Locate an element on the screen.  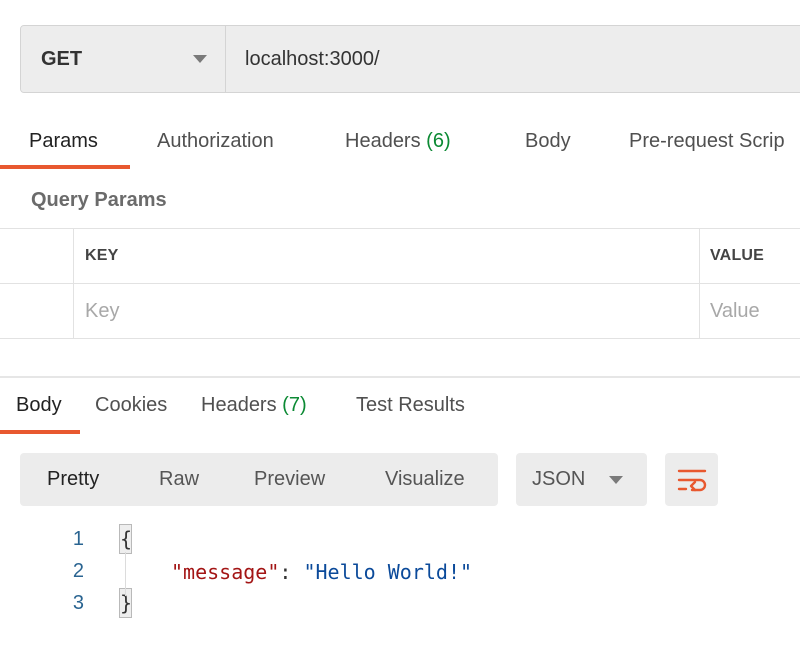
tab-label: Pre-request Scrip is located at coordinates (707, 141).